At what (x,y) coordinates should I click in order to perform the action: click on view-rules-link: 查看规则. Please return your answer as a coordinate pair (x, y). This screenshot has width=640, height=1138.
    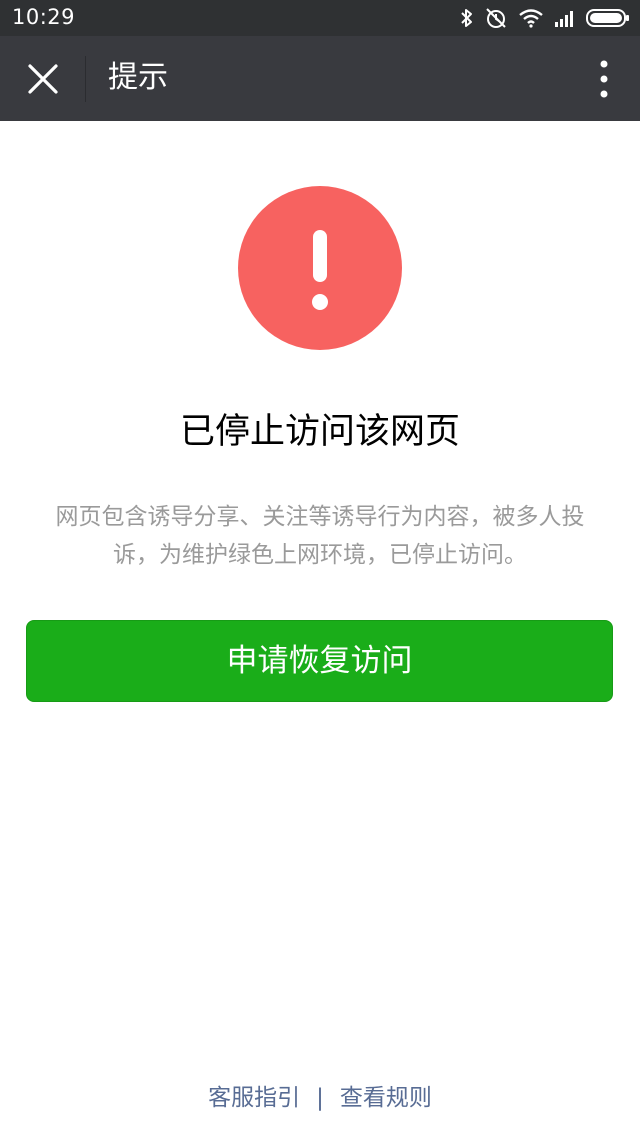
    Looking at the image, I should click on (386, 1098).